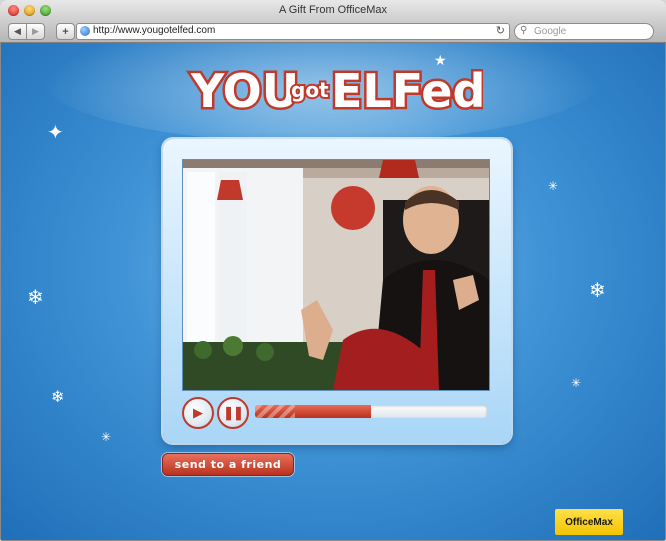 Image resolution: width=666 pixels, height=541 pixels. What do you see at coordinates (154, 30) in the screenshot?
I see `url-text: http://www.yougotelfed.com` at bounding box center [154, 30].